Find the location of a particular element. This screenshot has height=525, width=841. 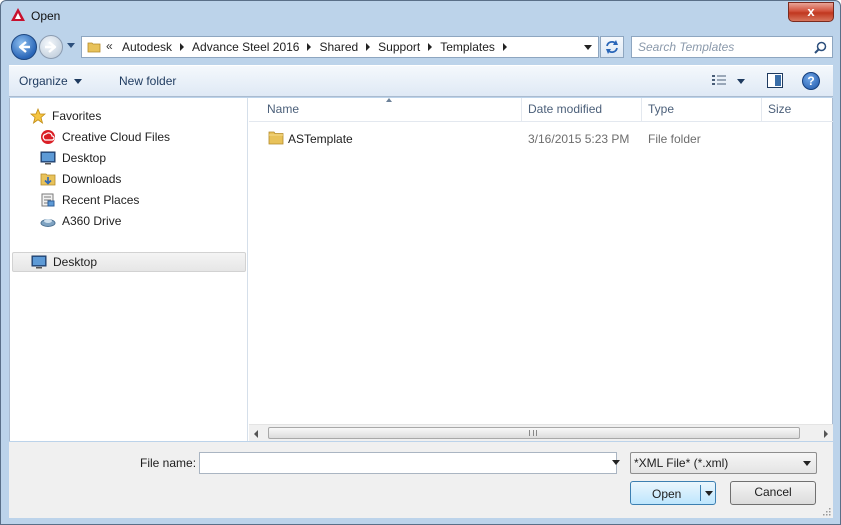

window-title: Open is located at coordinates (46, 16).